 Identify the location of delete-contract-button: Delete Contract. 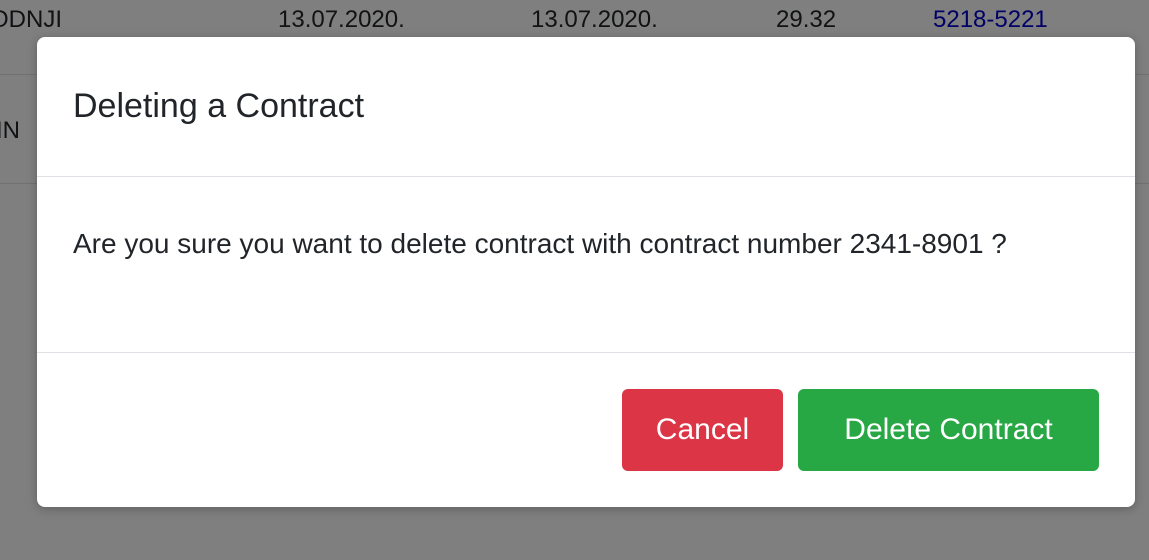
(948, 430).